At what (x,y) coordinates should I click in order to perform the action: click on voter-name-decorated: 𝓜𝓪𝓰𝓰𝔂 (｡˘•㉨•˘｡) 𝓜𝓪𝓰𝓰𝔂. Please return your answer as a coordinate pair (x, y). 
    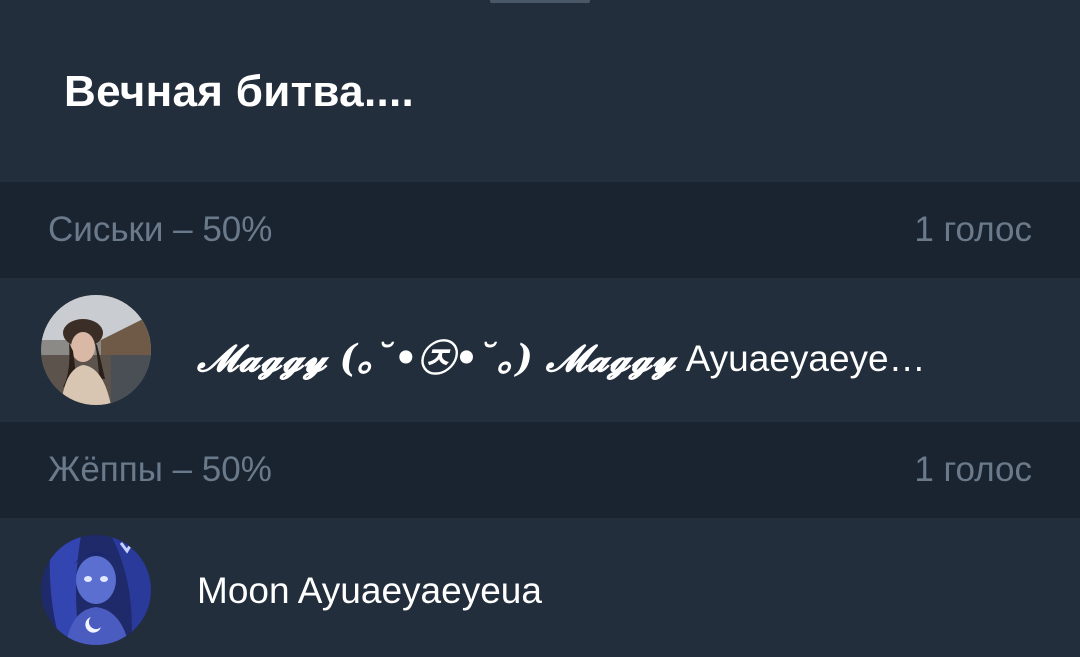
    Looking at the image, I should click on (436, 358).